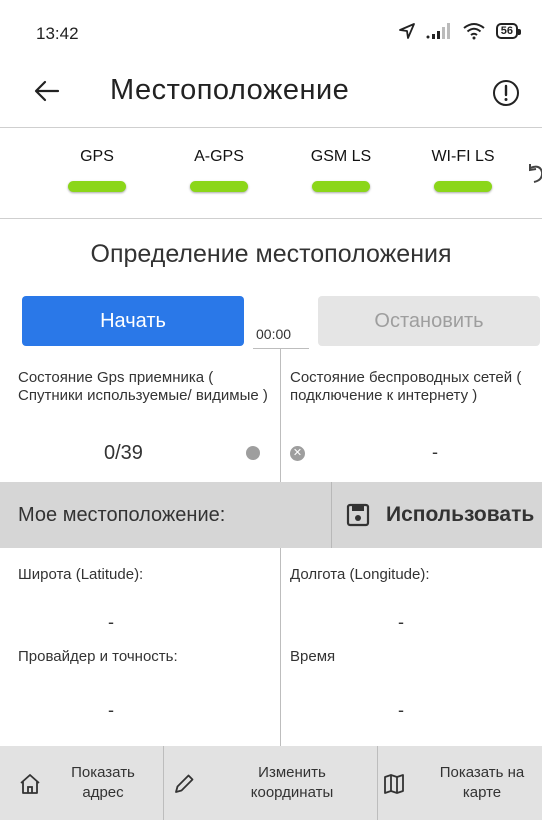  What do you see at coordinates (460, 31) in the screenshot?
I see `status-icons: 56` at bounding box center [460, 31].